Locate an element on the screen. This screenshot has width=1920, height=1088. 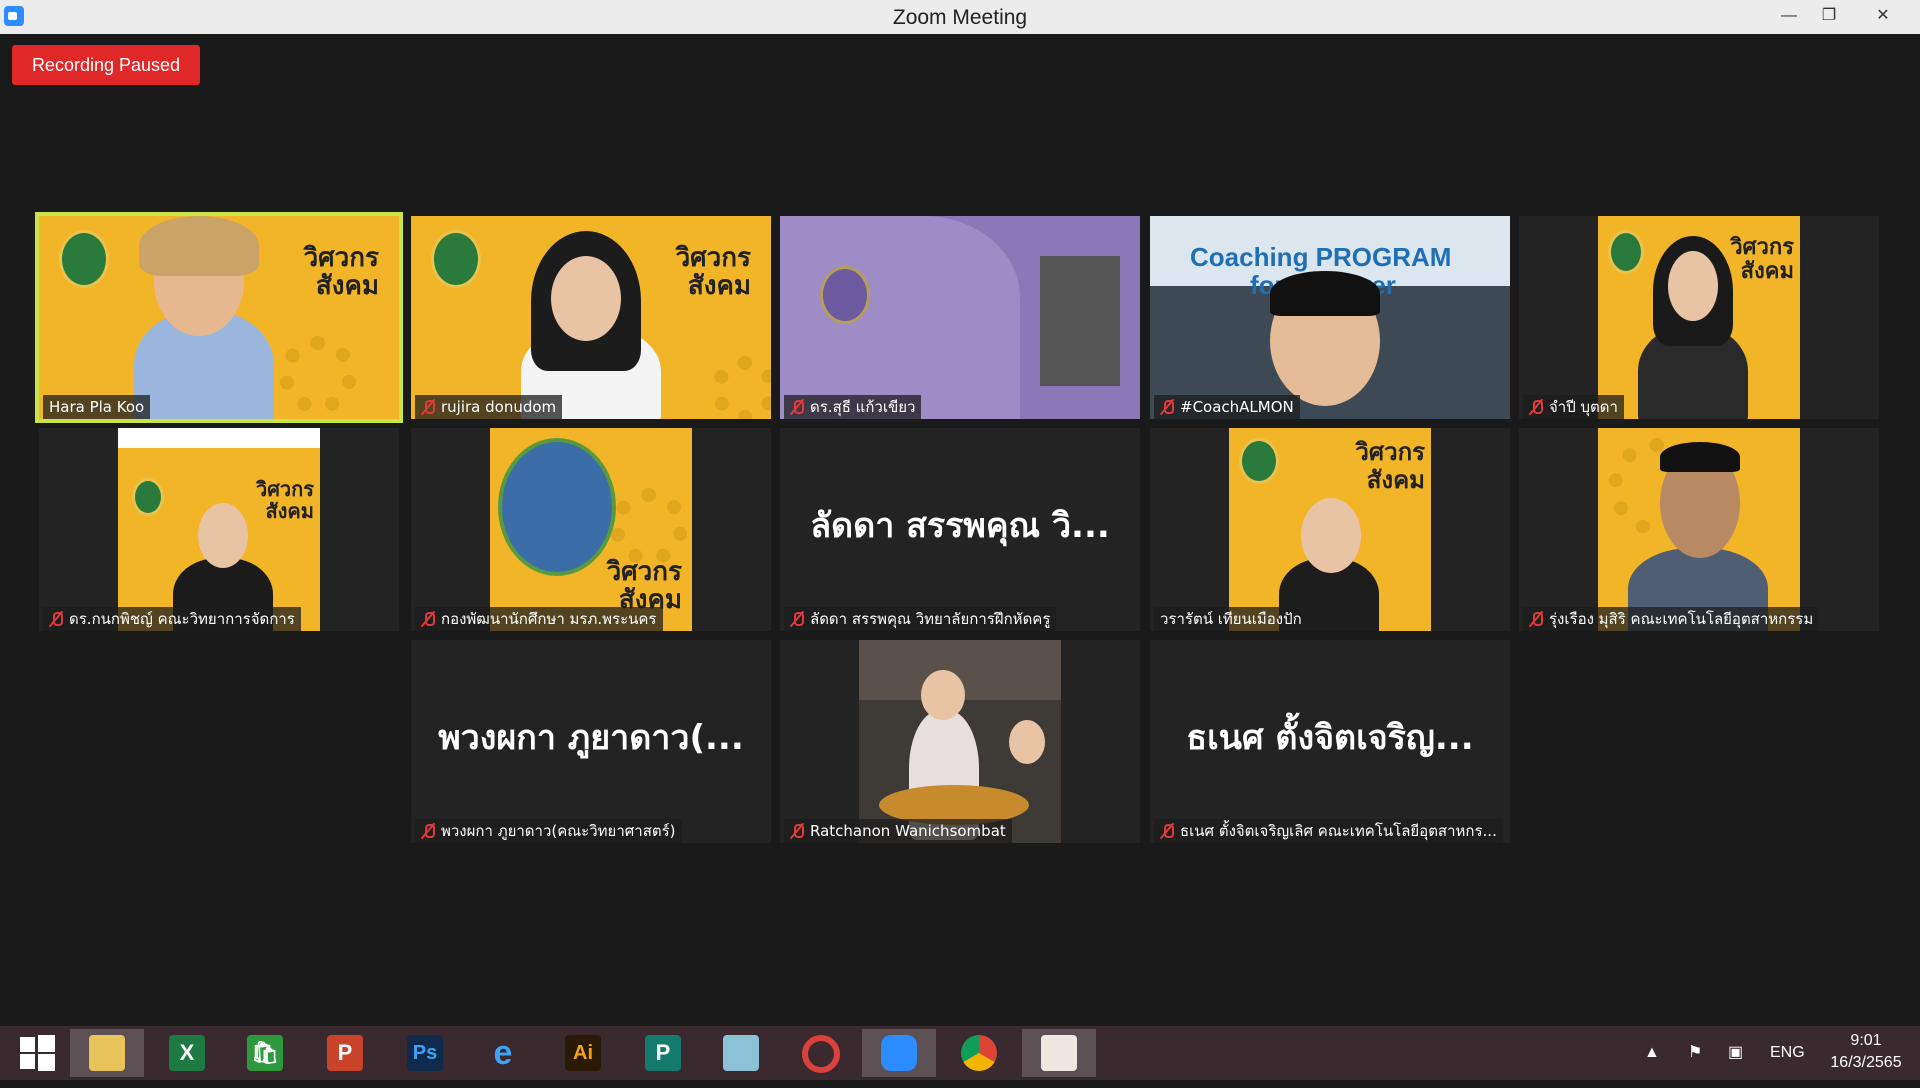
window-title: Zoom Meeting is located at coordinates (960, 17).